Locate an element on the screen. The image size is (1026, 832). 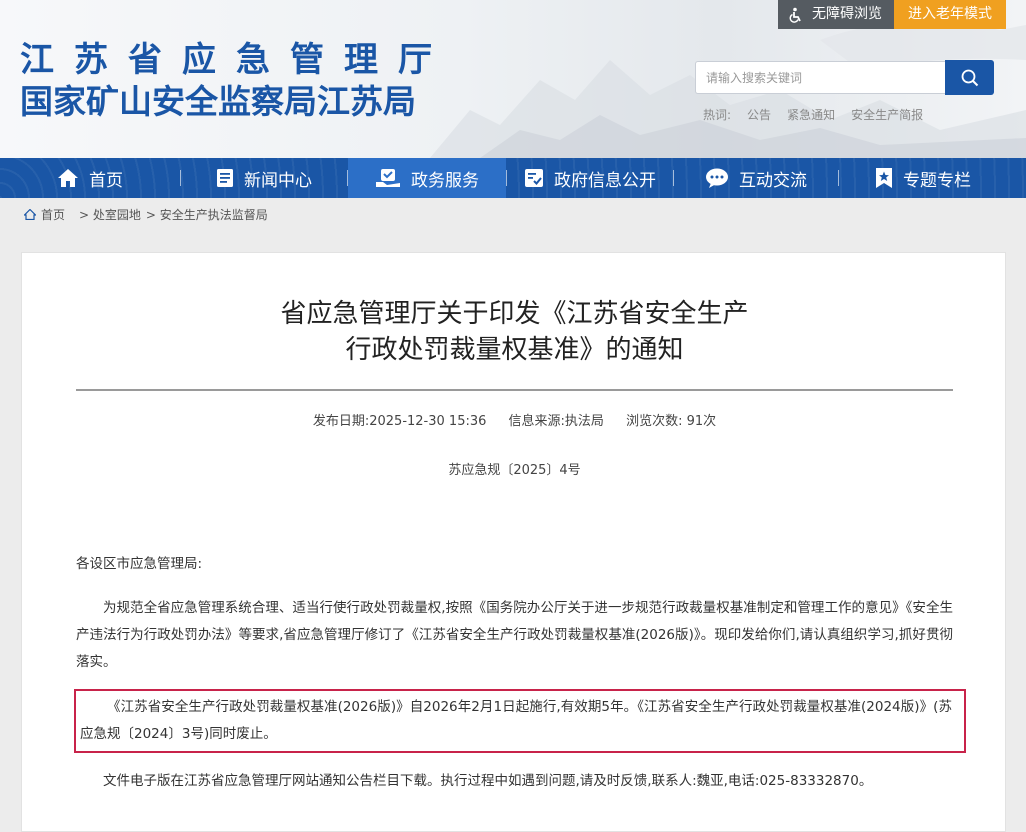
site-logo: 江苏省应急管理厅 国家矿山安全监察局江苏局 is located at coordinates (236, 81).